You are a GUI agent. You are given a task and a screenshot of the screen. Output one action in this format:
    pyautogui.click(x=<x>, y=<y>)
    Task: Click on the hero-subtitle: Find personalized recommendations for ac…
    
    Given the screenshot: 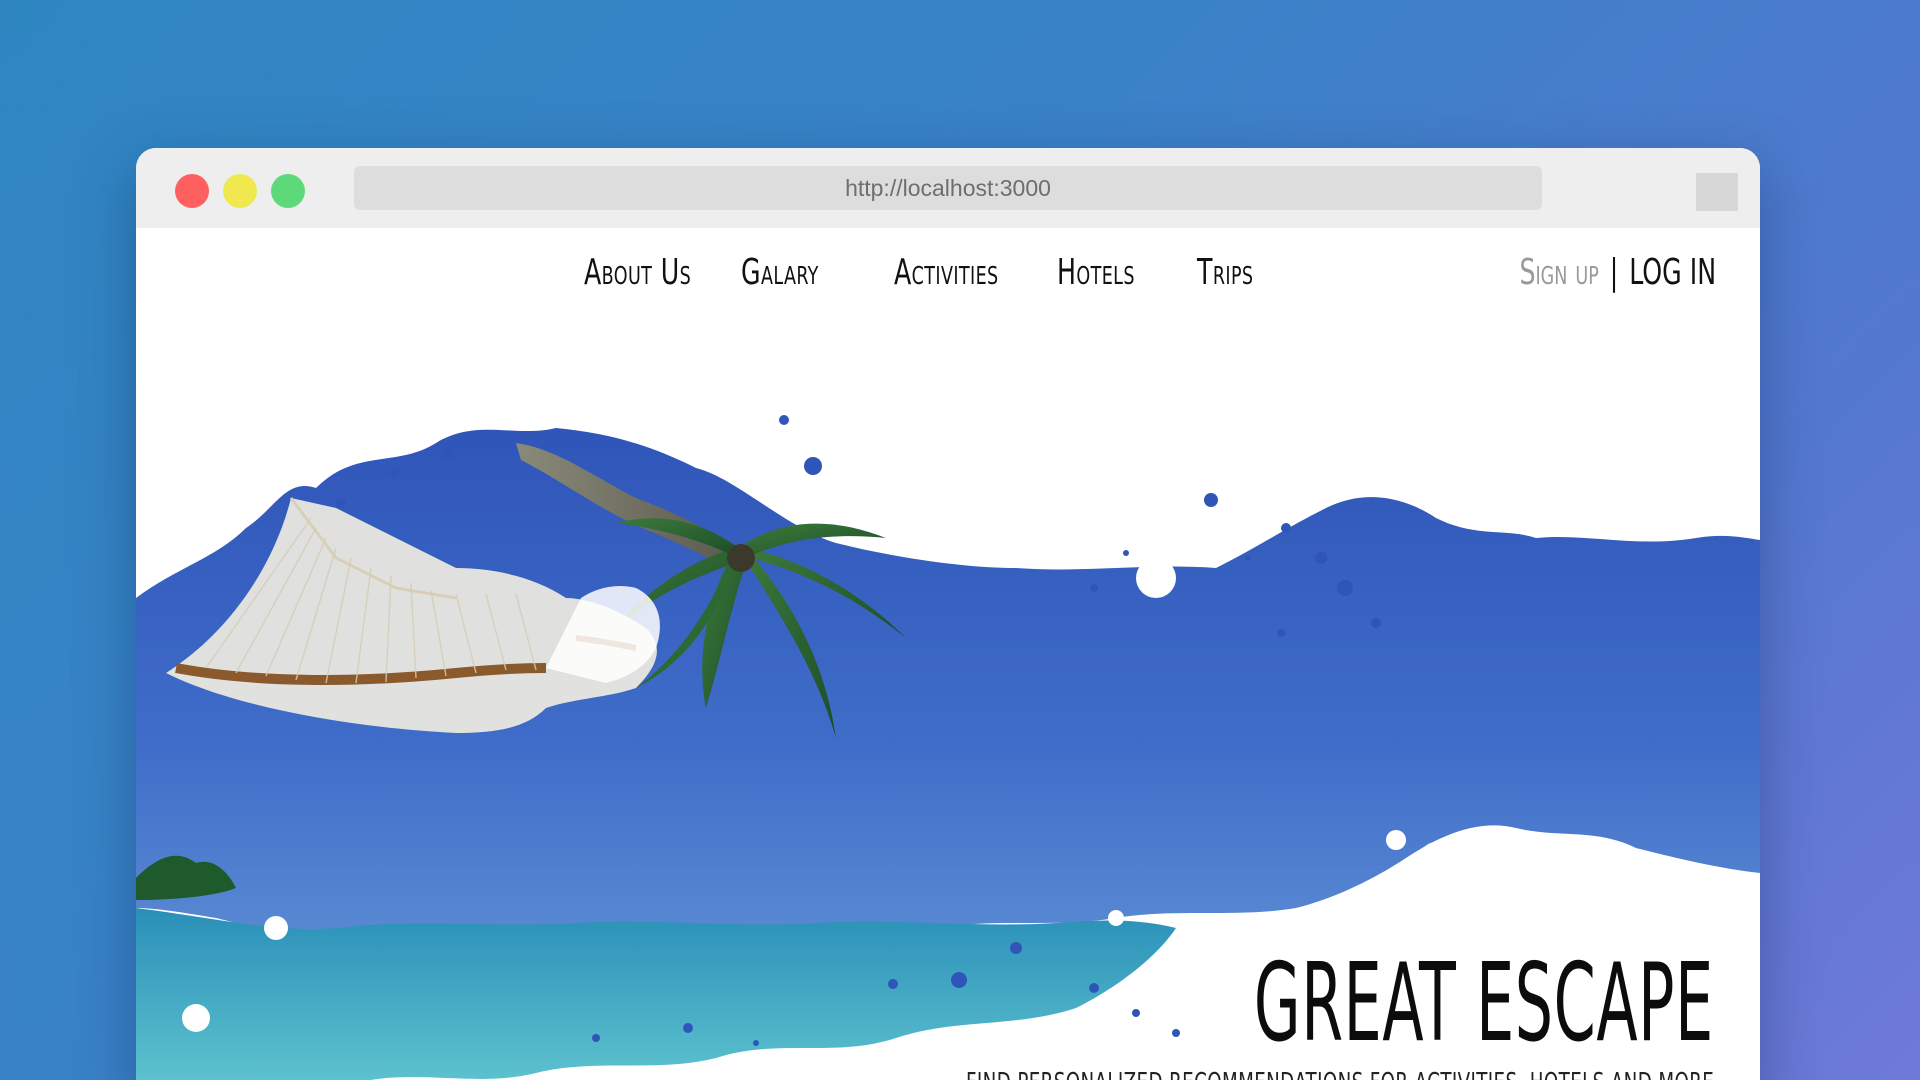 What is the action you would take?
    pyautogui.click(x=1340, y=1074)
    